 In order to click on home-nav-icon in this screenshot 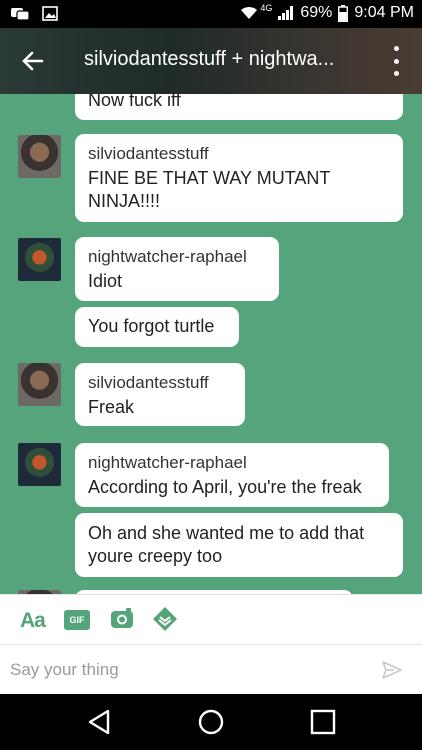, I will do `click(211, 724)`.